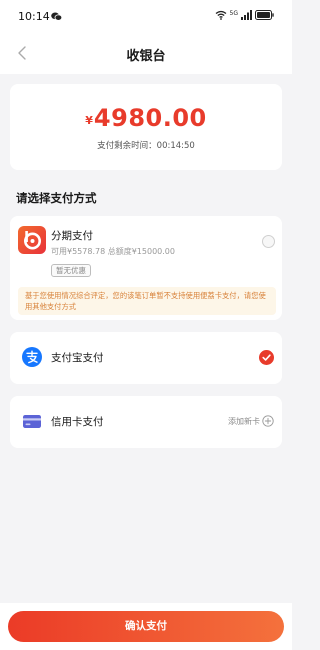 The height and width of the screenshot is (650, 320). What do you see at coordinates (32, 240) in the screenshot?
I see `installment-logo-icon` at bounding box center [32, 240].